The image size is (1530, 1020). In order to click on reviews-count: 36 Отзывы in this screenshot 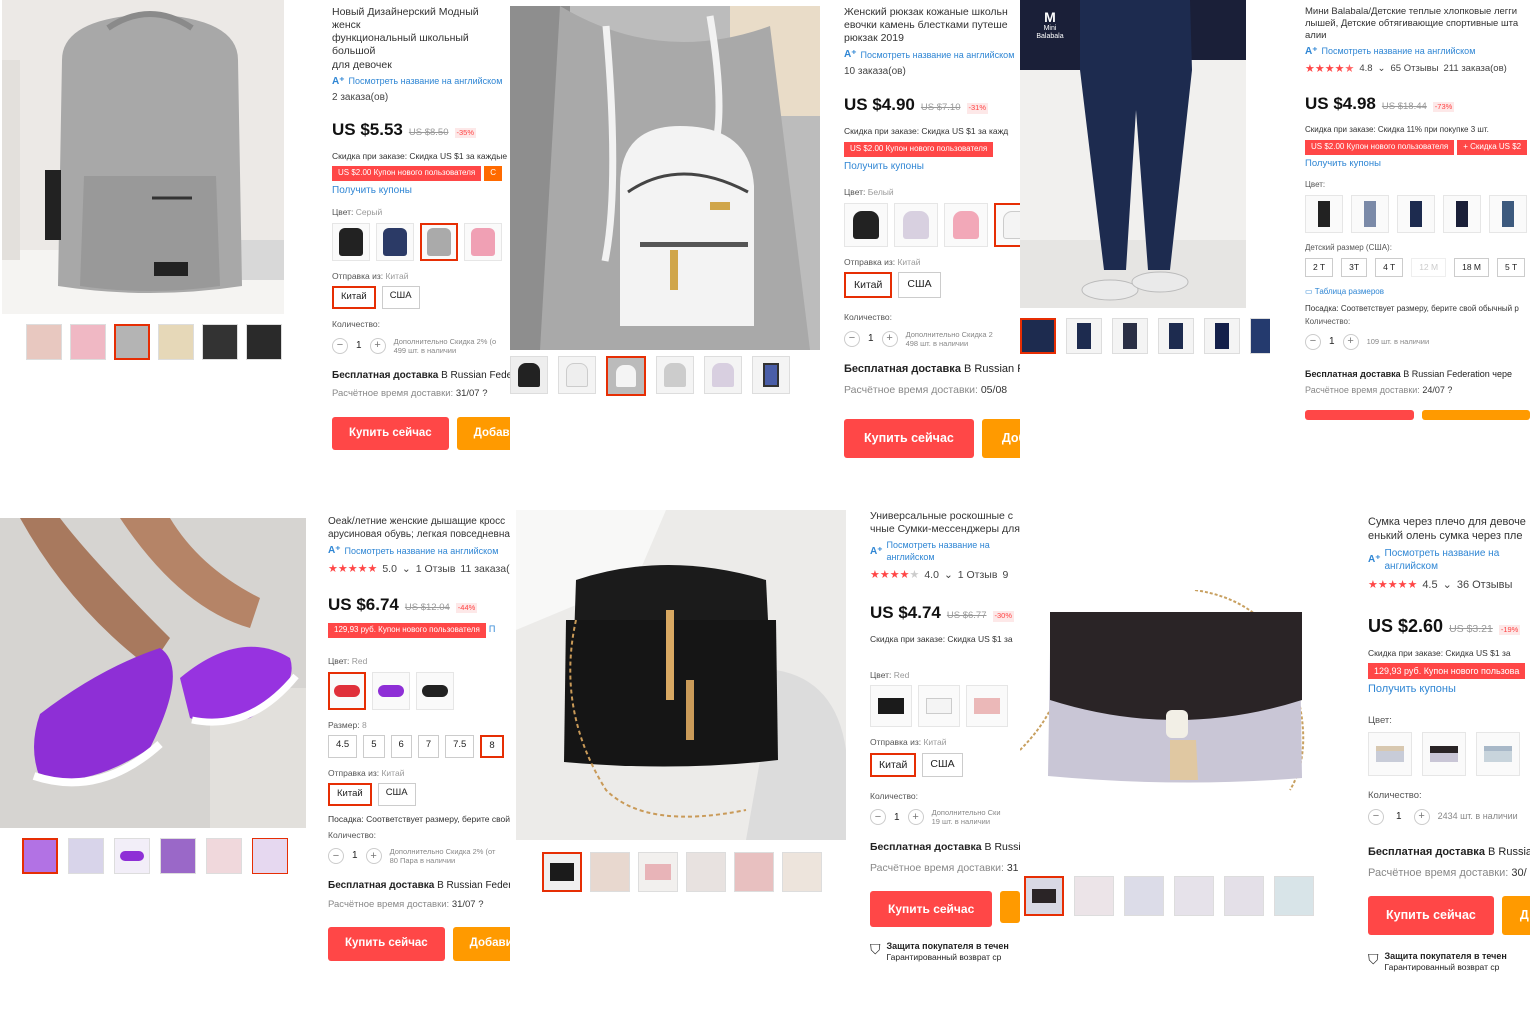, I will do `click(1485, 585)`.